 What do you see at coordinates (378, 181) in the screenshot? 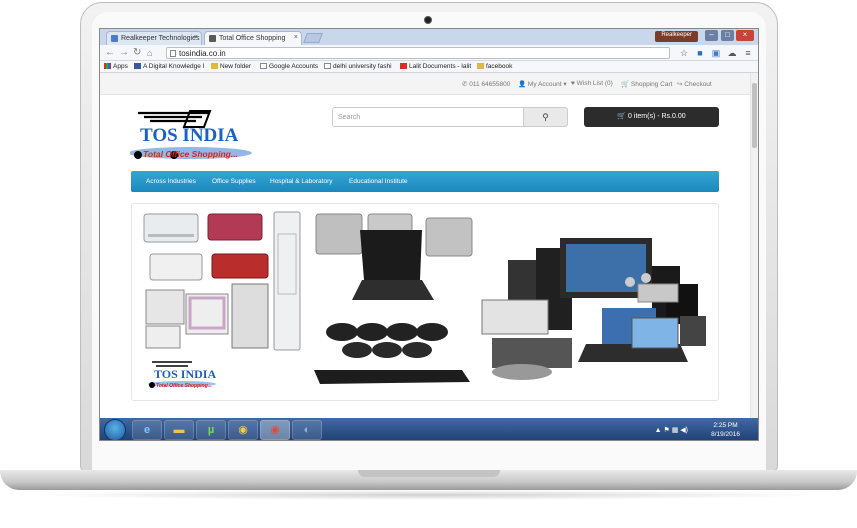
I see `category-educational-institute: Educational Institute` at bounding box center [378, 181].